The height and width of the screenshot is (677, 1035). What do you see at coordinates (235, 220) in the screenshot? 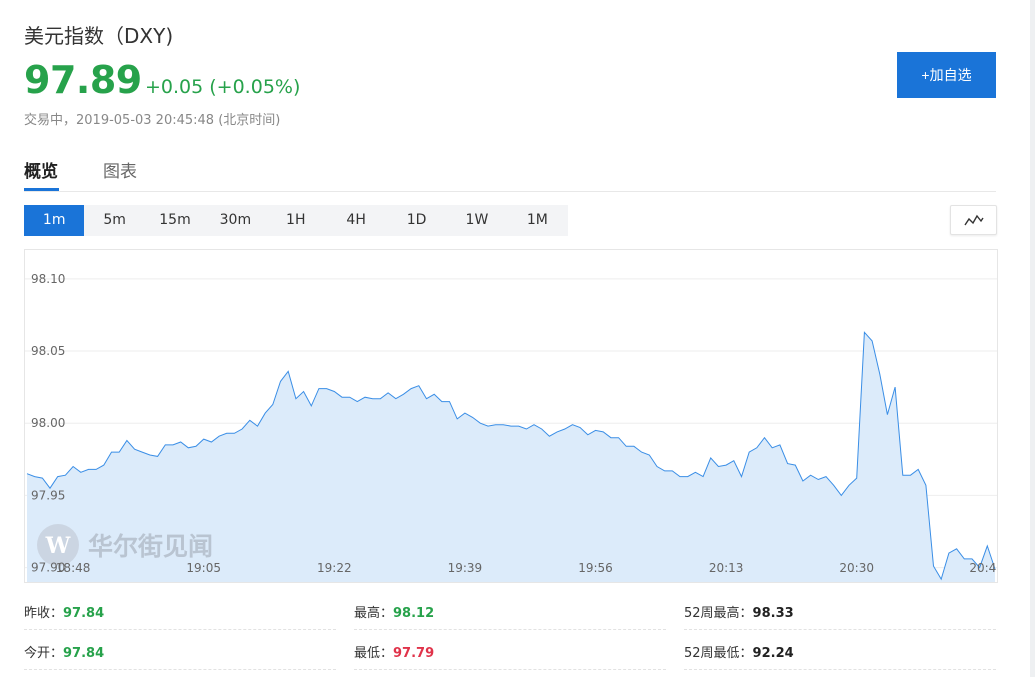
I see `interval-30m: 30m` at bounding box center [235, 220].